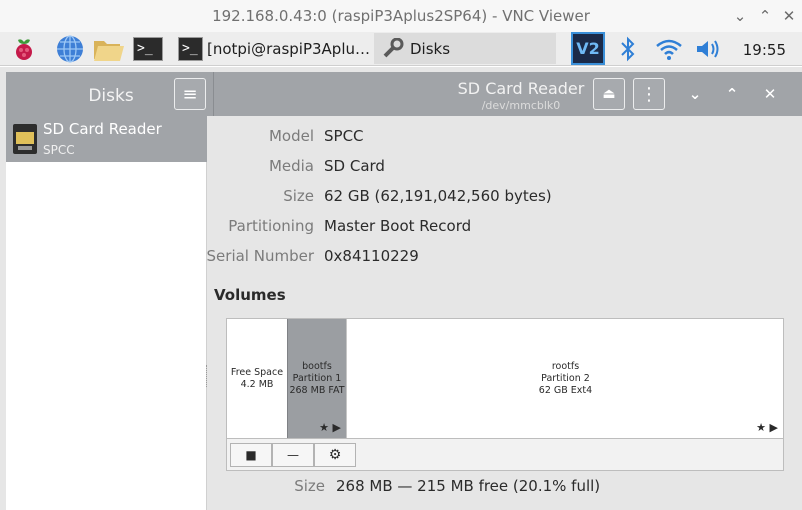 This screenshot has width=802, height=510. I want to click on property-value: 268 MB — 215 MB free (20.1% full), so click(468, 486).